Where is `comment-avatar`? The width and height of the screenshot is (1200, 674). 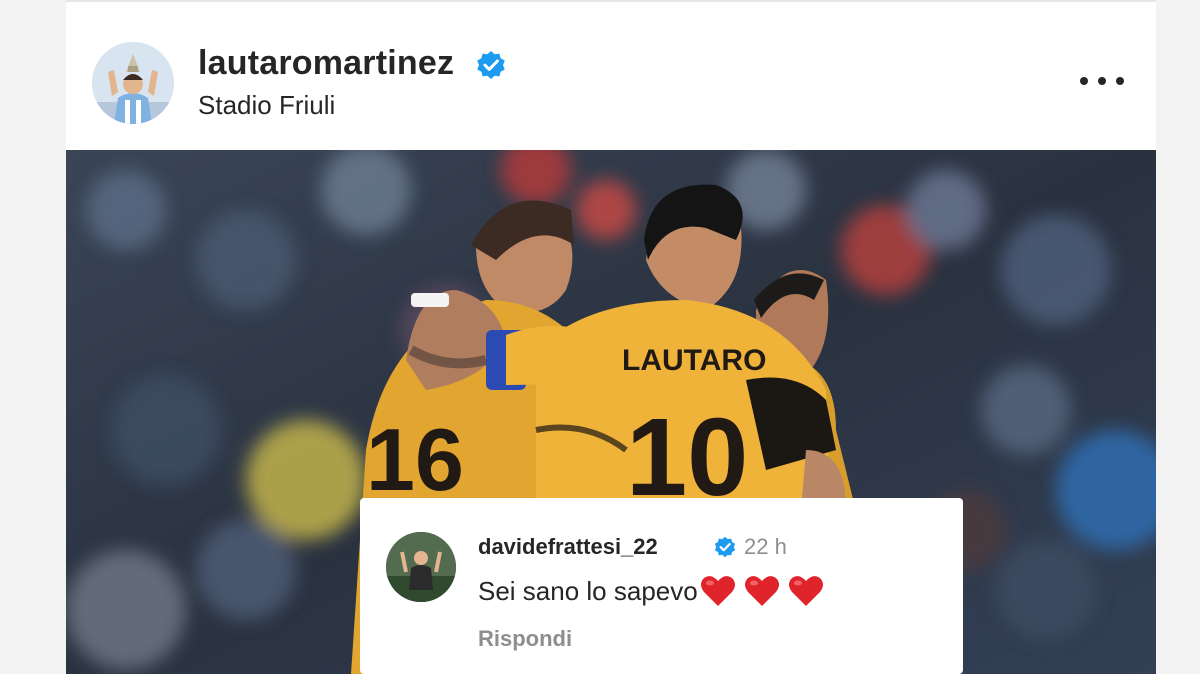
comment-avatar is located at coordinates (421, 567).